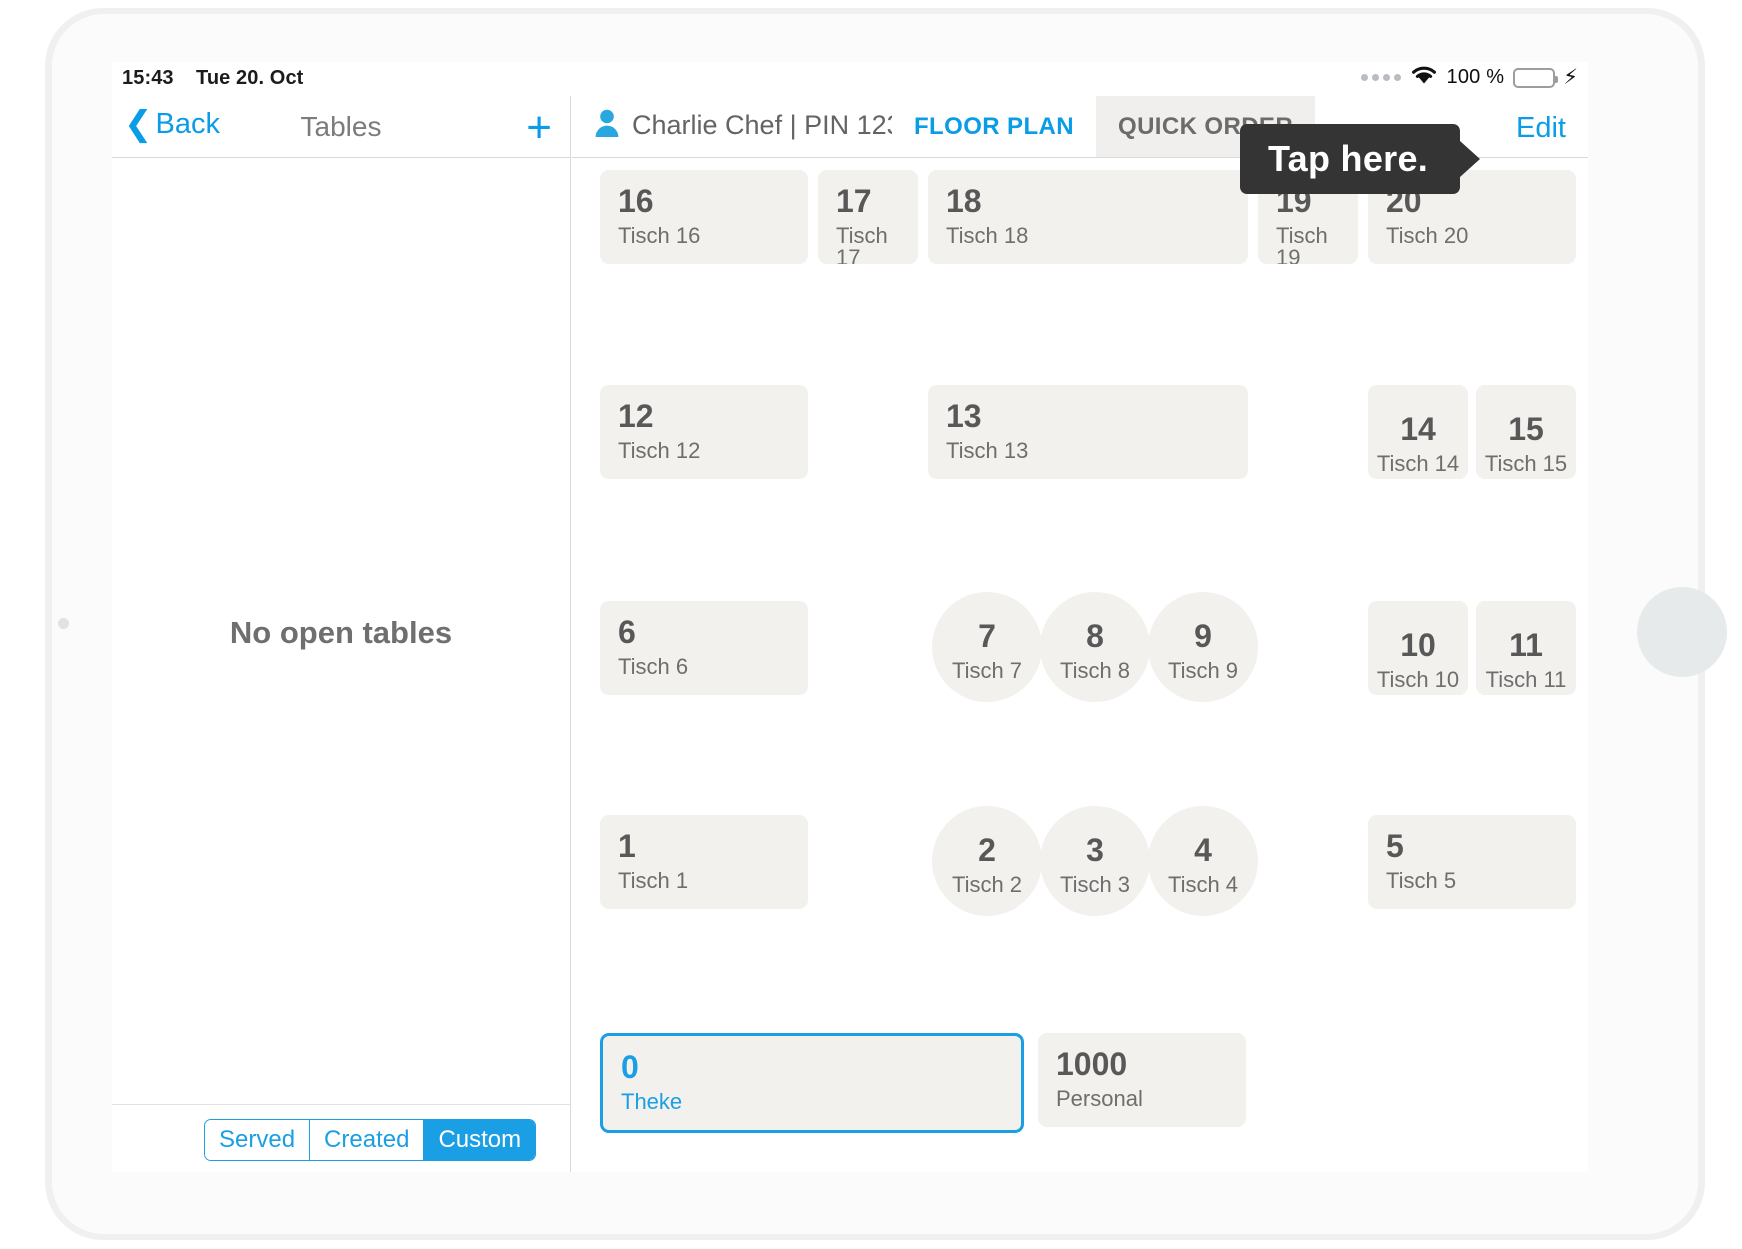  Describe the element at coordinates (539, 128) in the screenshot. I see `add-button: +` at that location.